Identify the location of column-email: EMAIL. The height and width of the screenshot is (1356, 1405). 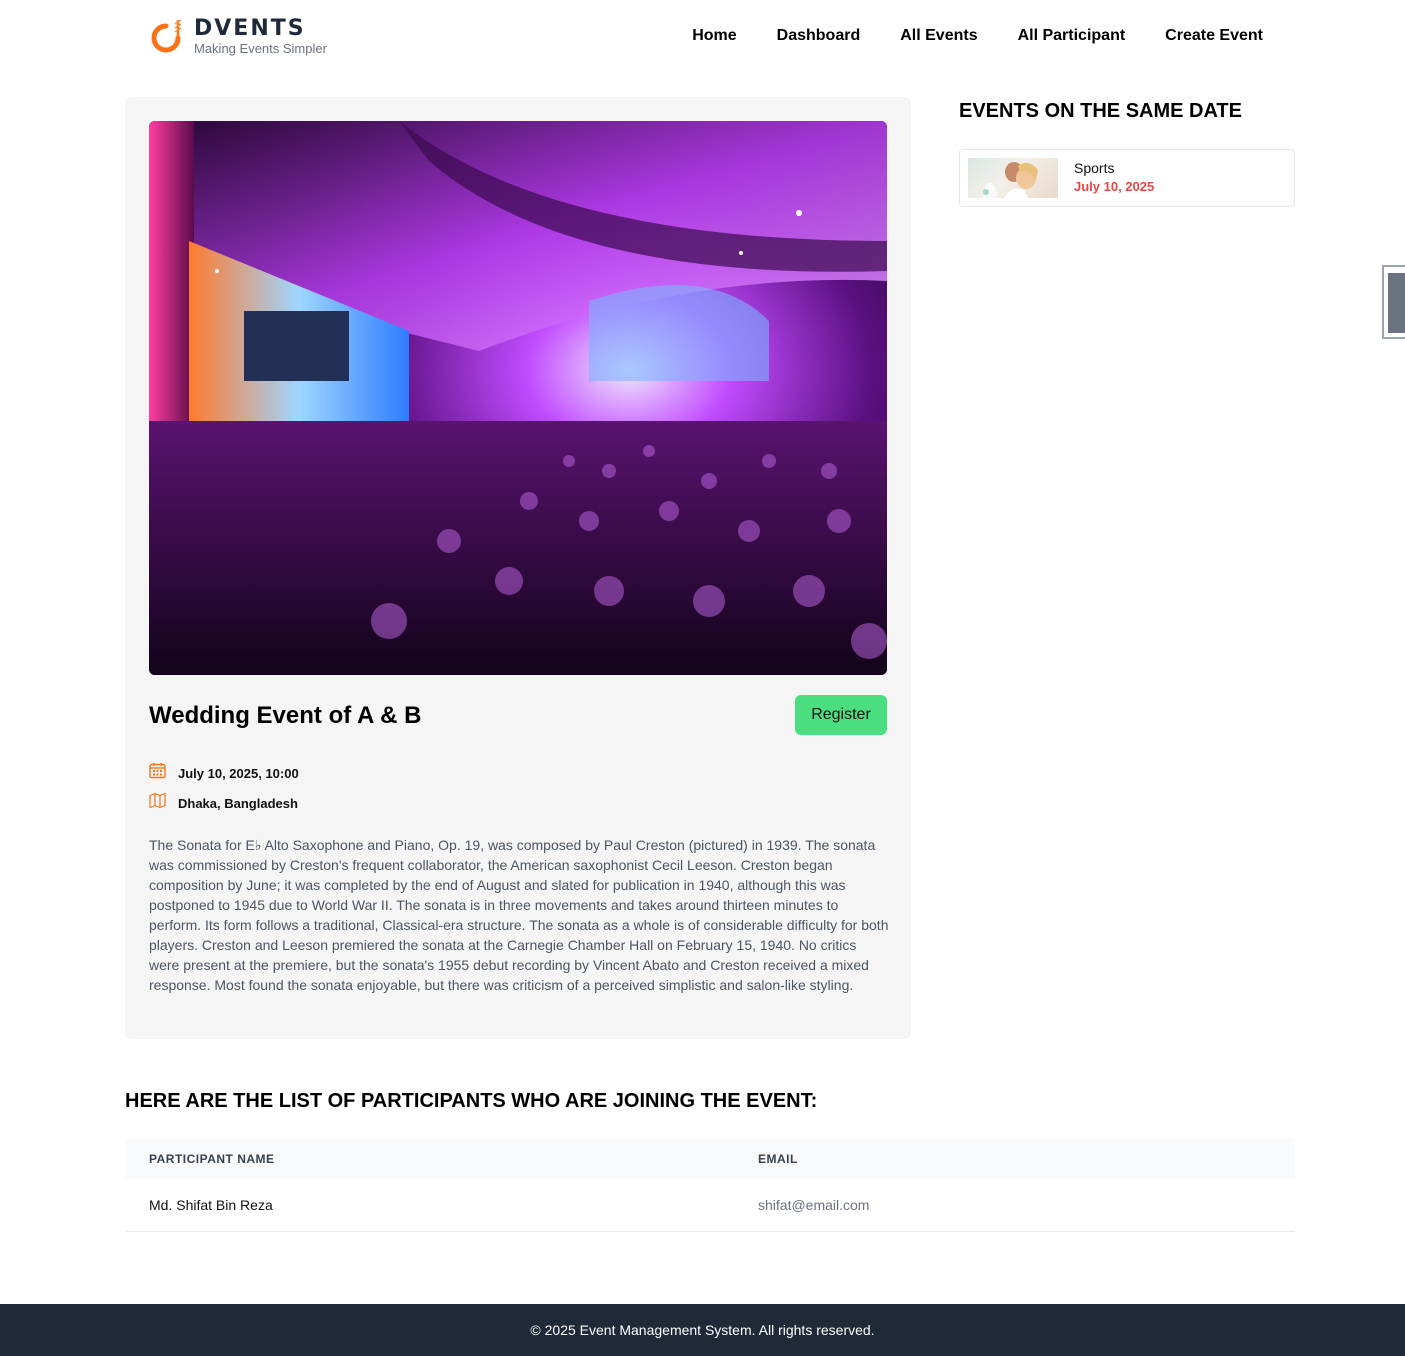
(778, 1159).